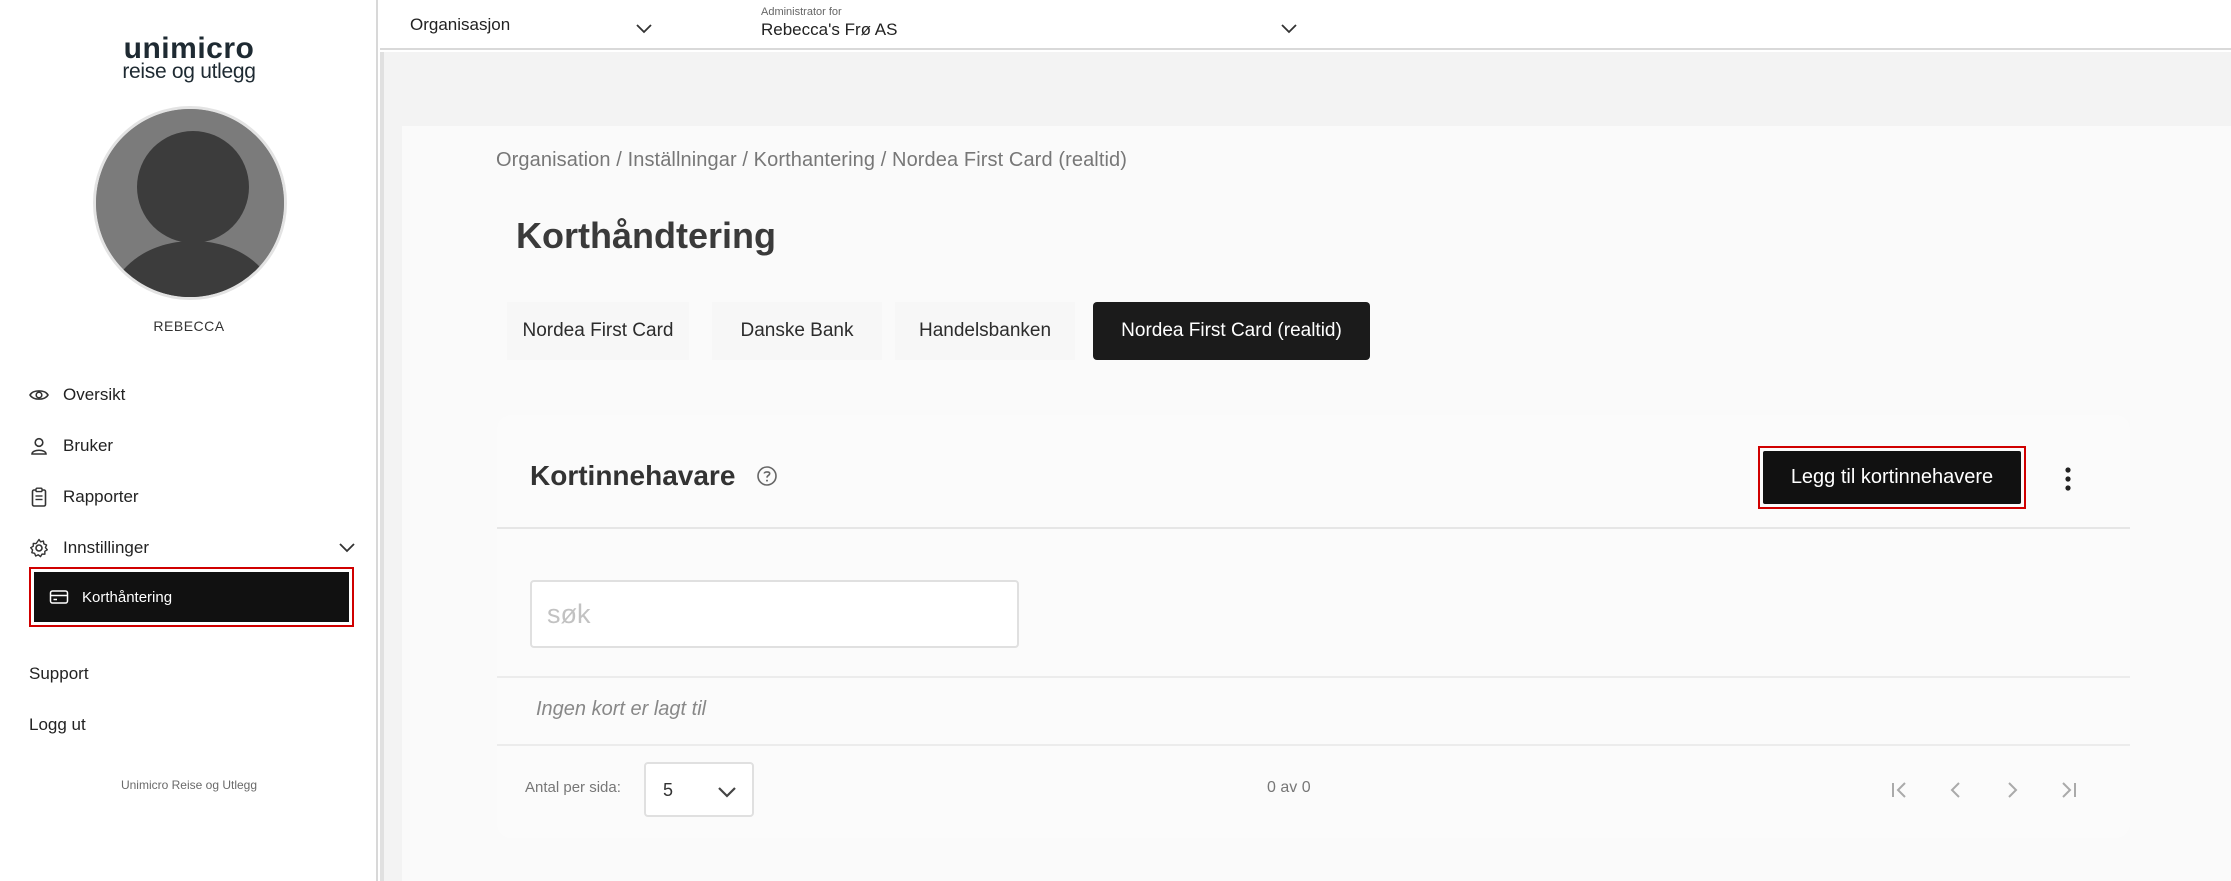 This screenshot has width=2231, height=881. What do you see at coordinates (39, 395) in the screenshot?
I see `eye-icon` at bounding box center [39, 395].